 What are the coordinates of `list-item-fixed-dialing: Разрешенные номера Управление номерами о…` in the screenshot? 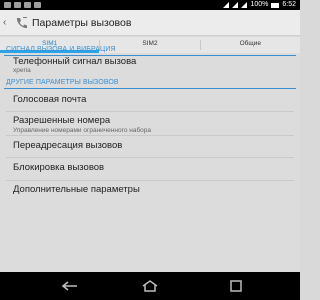 It's located at (150, 124).